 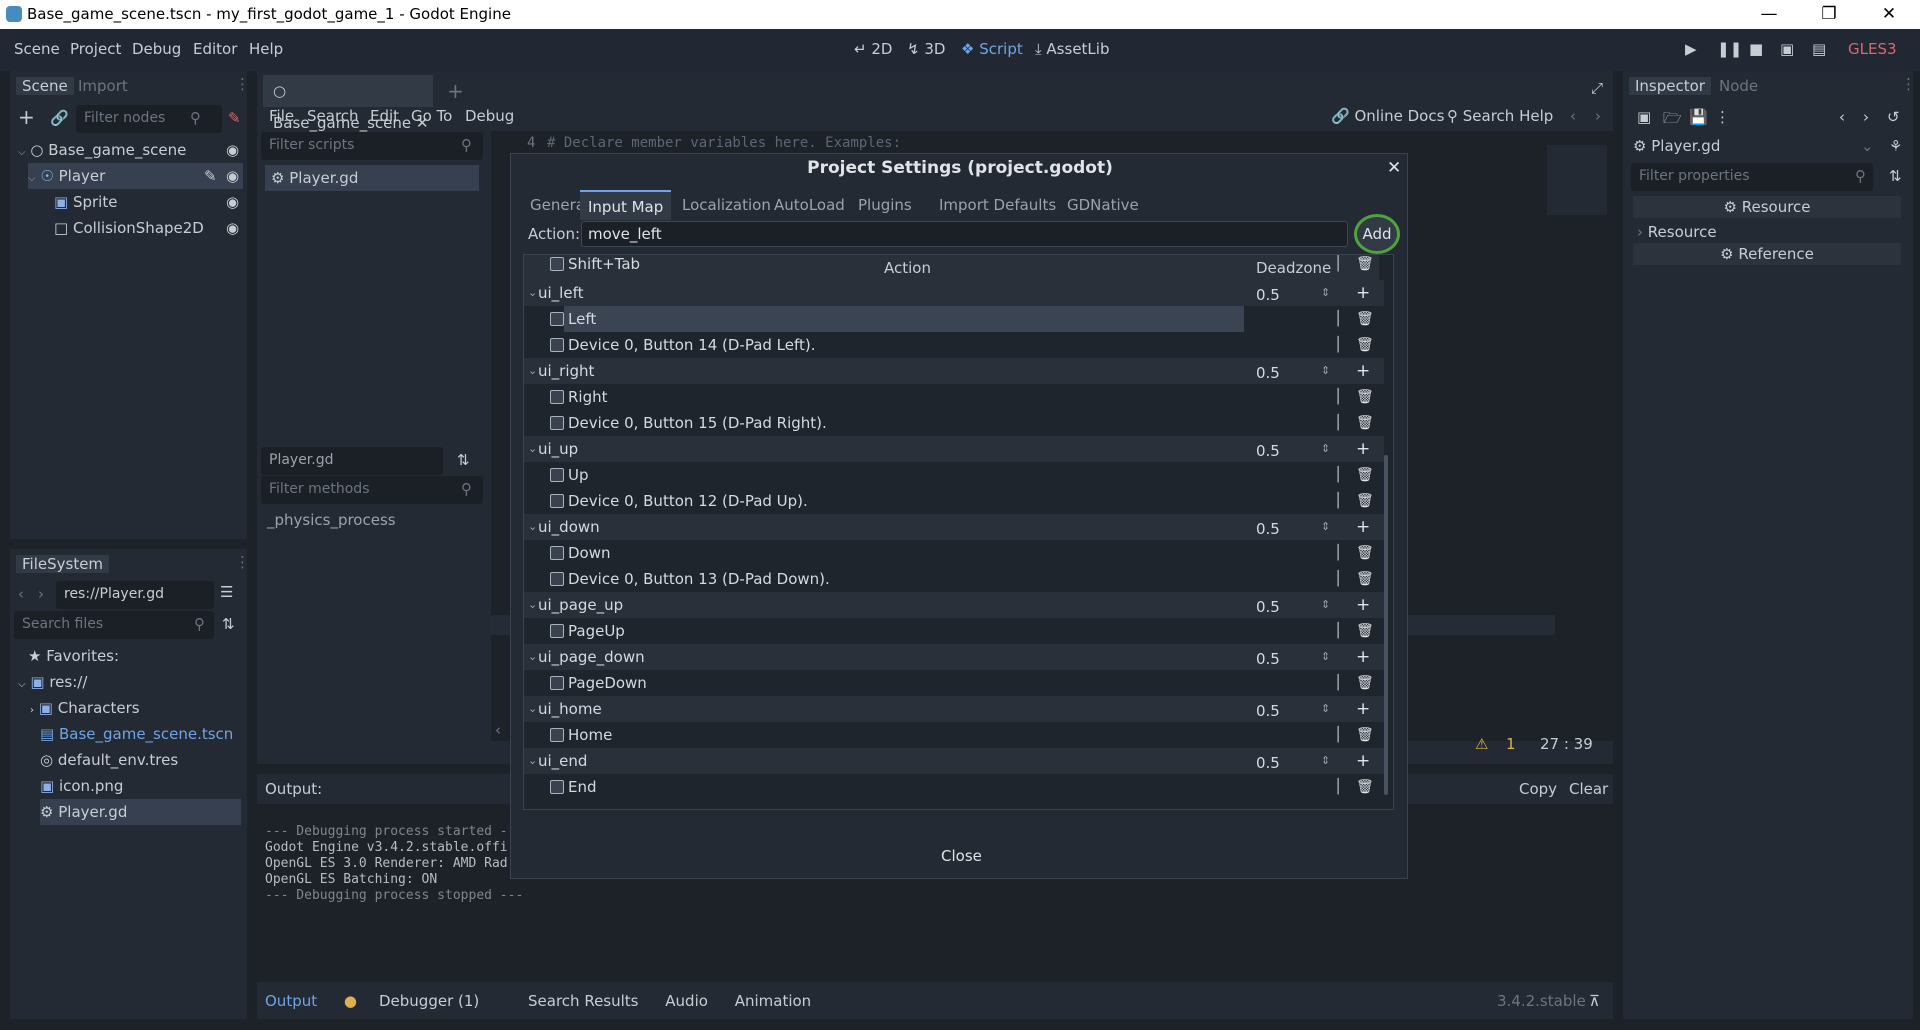 I want to click on copy-button: Copy, so click(x=1538, y=789).